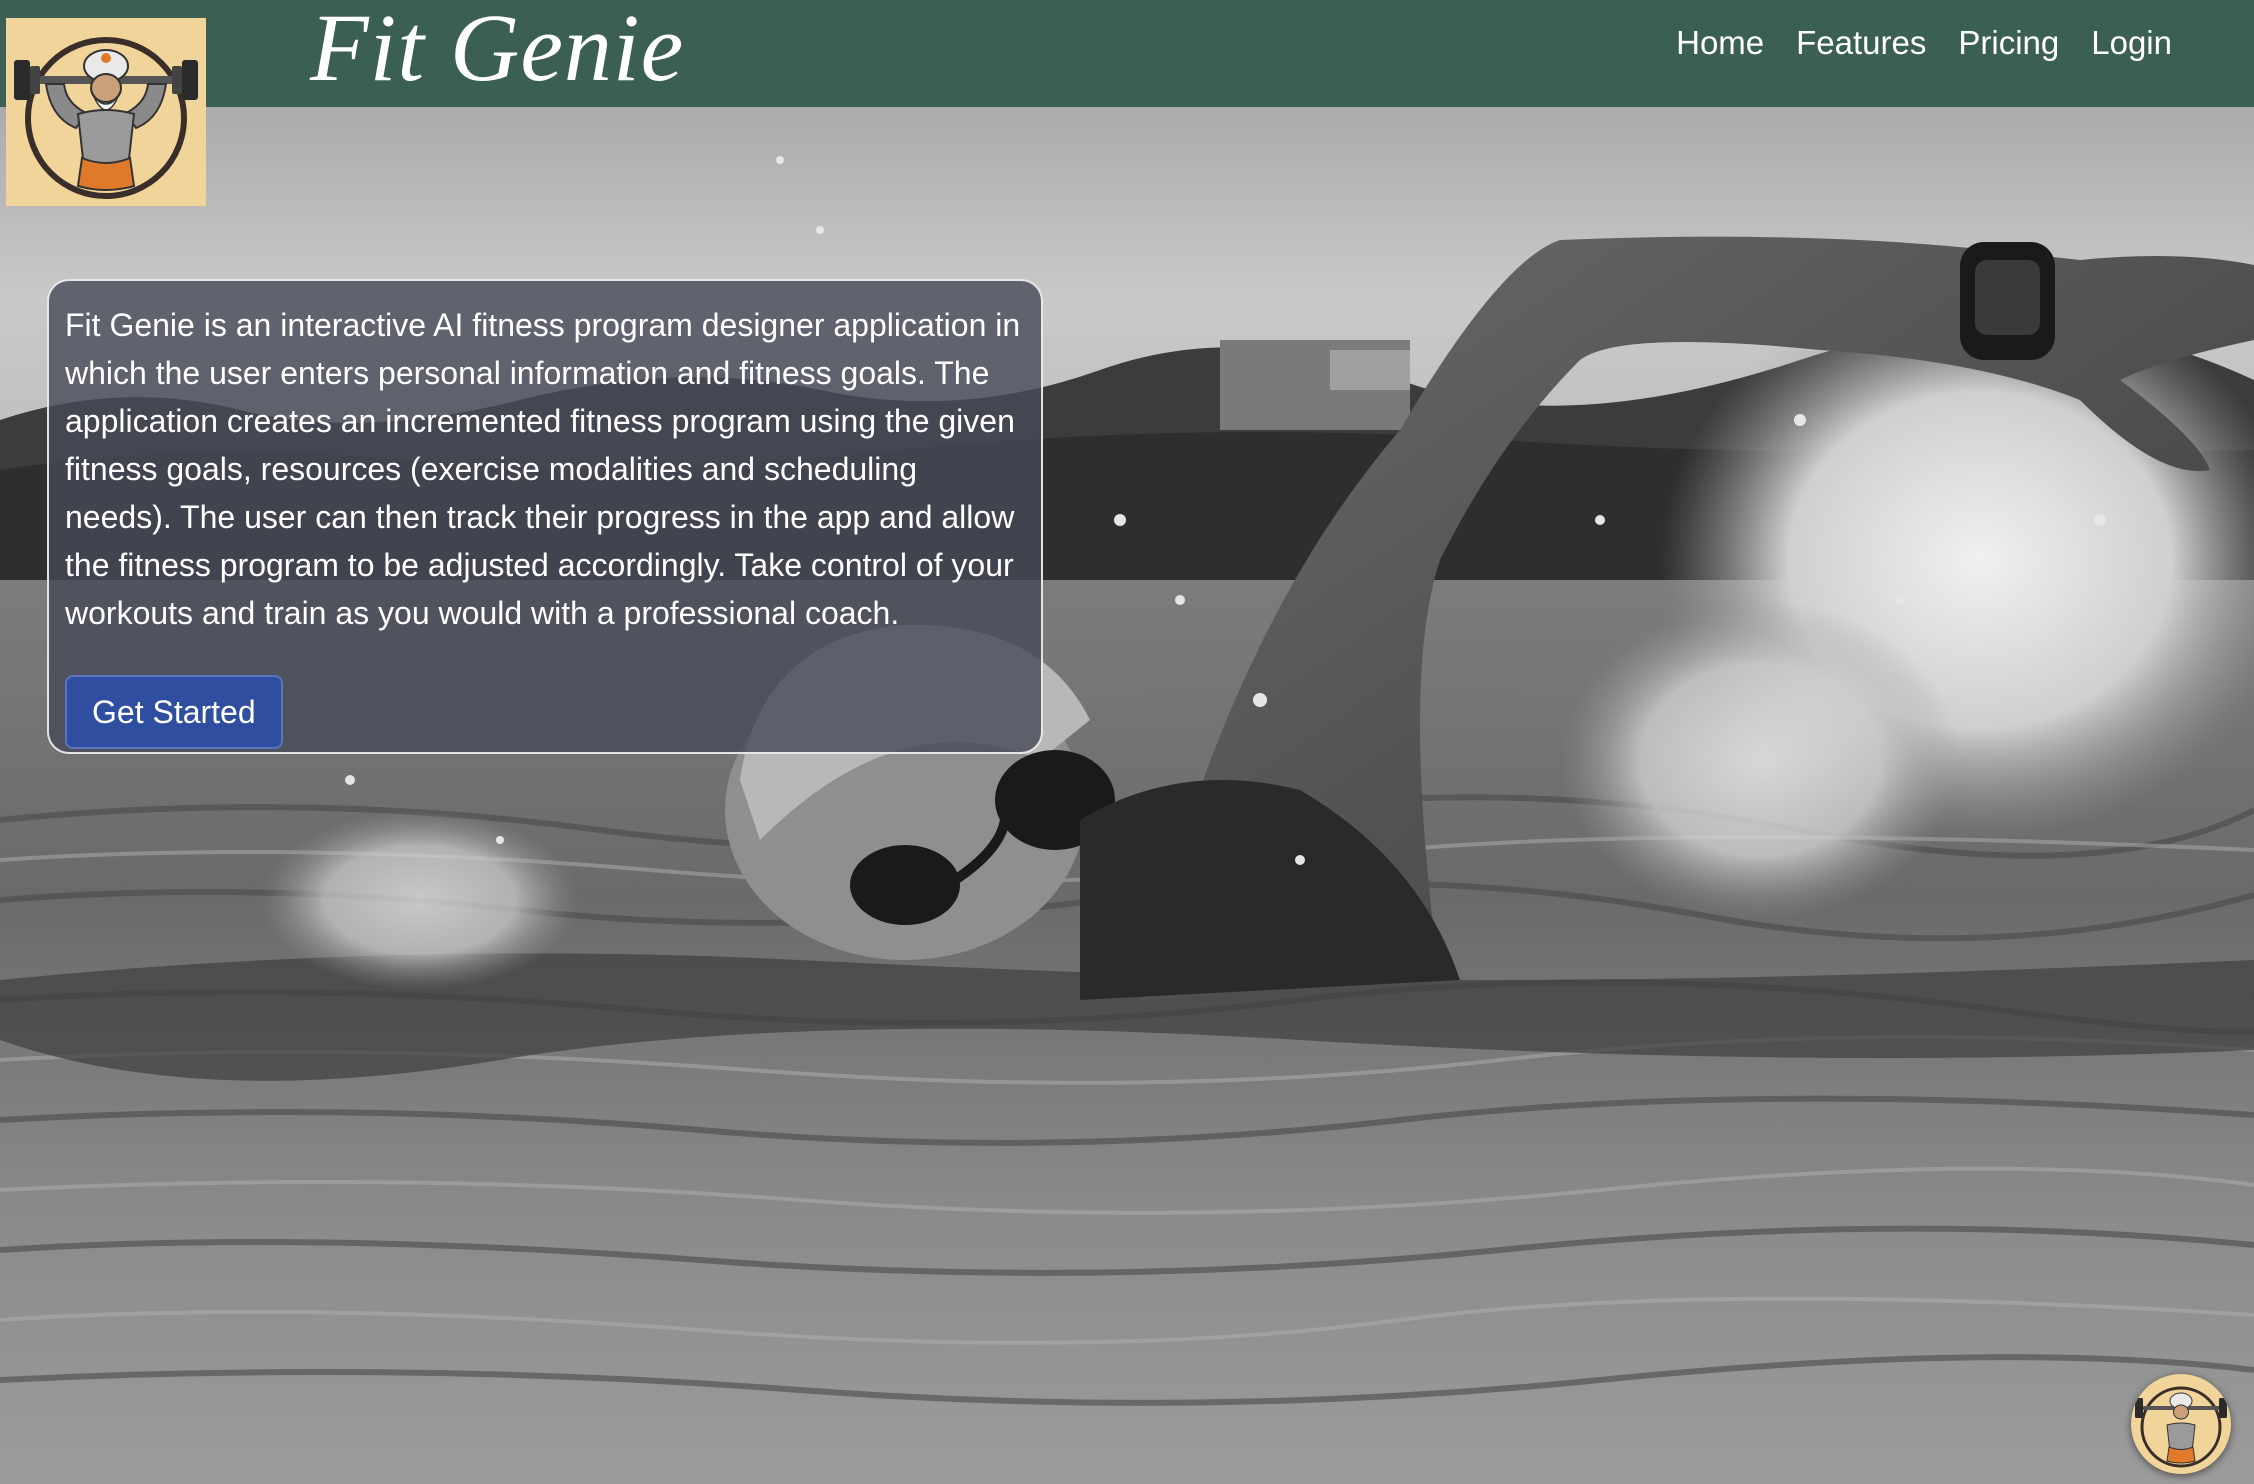 This screenshot has width=2254, height=1484. Describe the element at coordinates (1720, 43) in the screenshot. I see `nav-home-link: Home` at that location.